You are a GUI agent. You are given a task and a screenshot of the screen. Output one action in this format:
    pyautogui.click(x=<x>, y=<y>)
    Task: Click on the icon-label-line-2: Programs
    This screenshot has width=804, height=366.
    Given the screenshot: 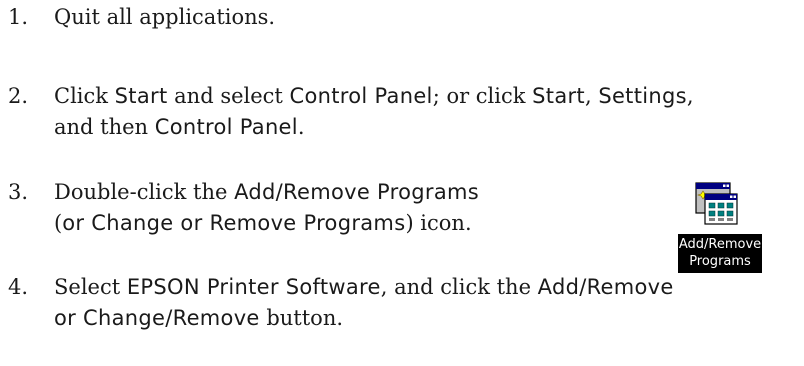 What is the action you would take?
    pyautogui.click(x=720, y=261)
    